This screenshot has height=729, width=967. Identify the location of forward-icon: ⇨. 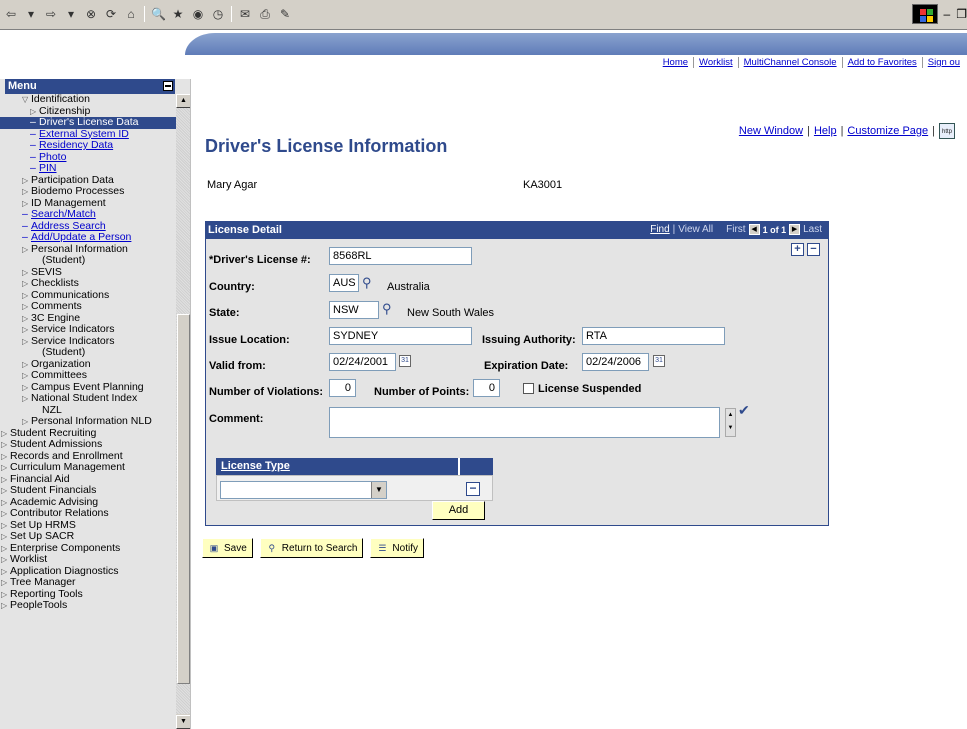
(51, 14).